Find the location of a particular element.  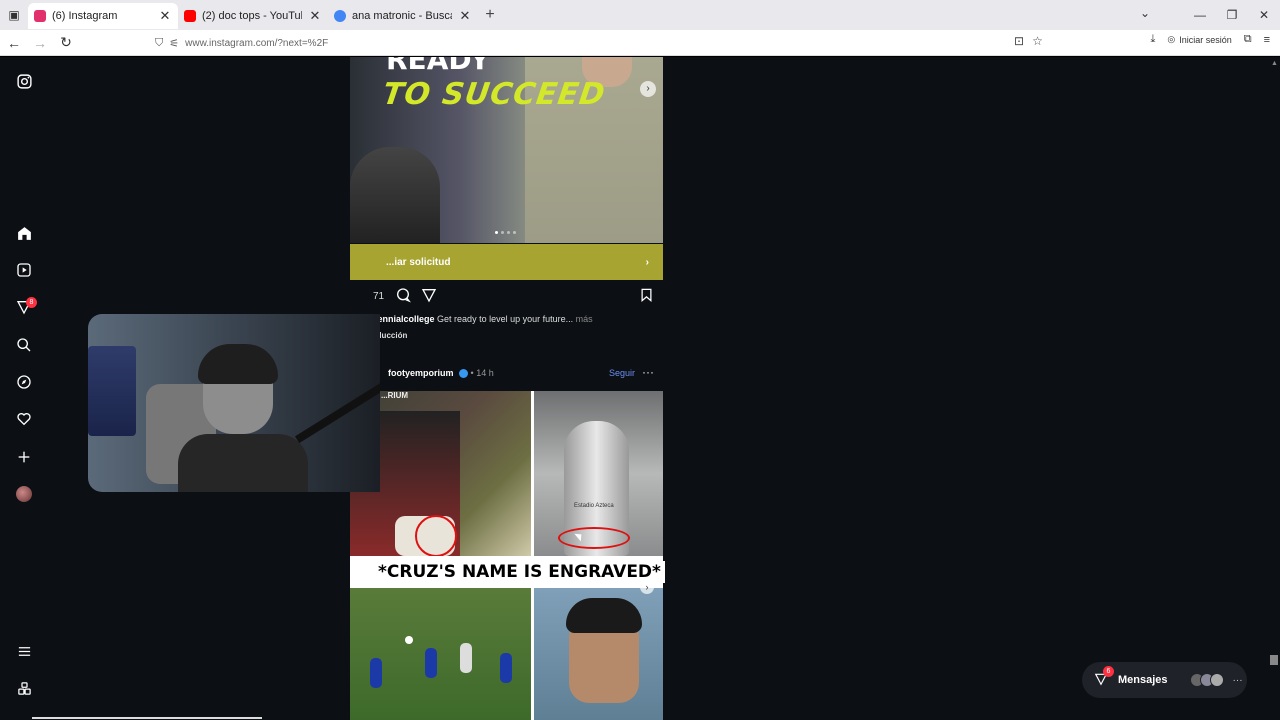

reels-icon is located at coordinates (24, 270).